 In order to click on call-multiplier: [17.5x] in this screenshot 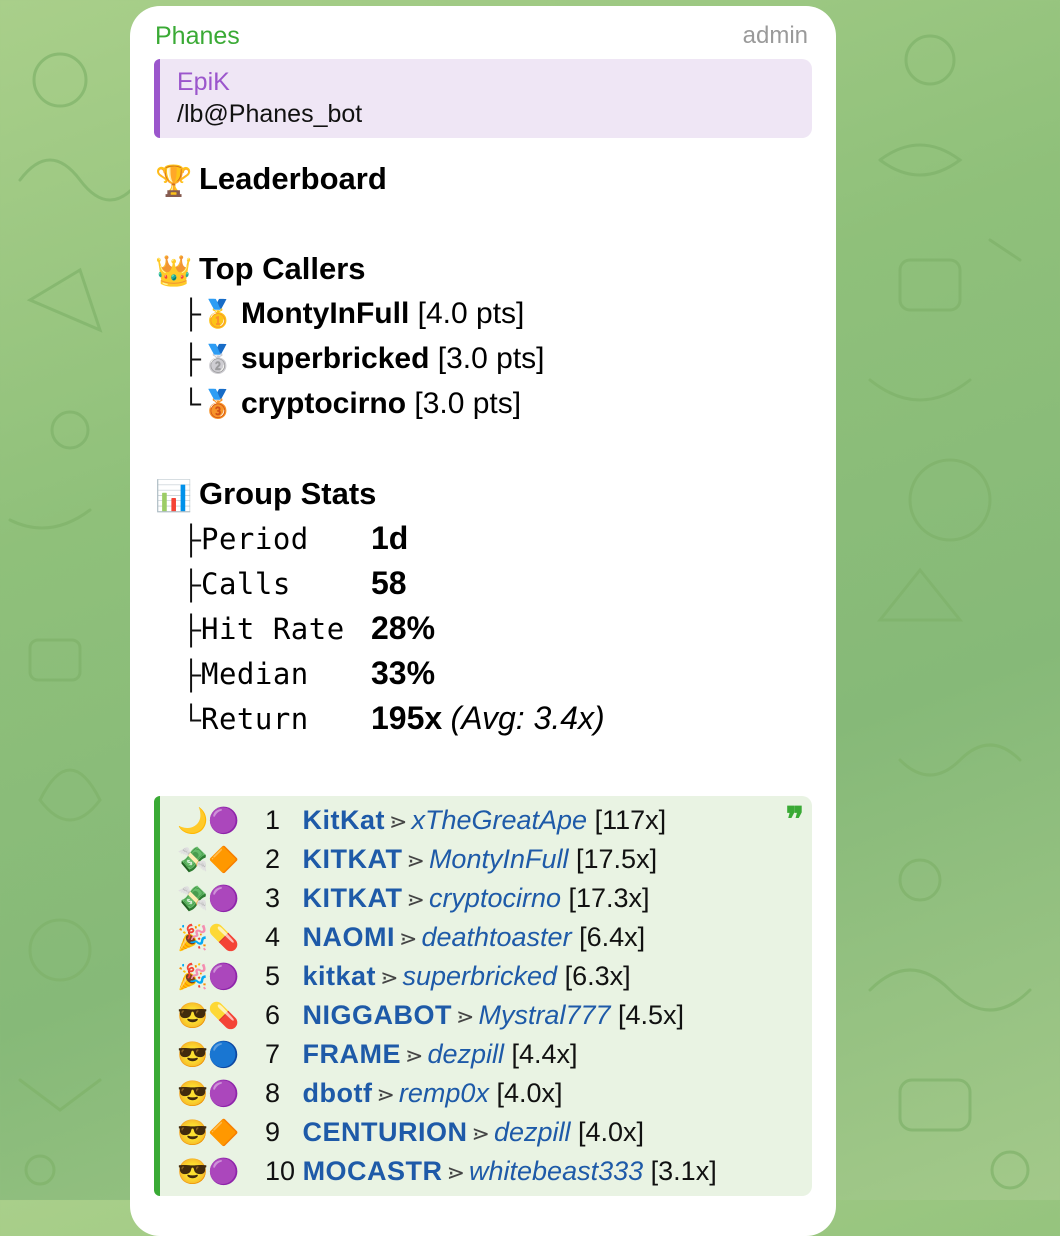, I will do `click(617, 859)`.